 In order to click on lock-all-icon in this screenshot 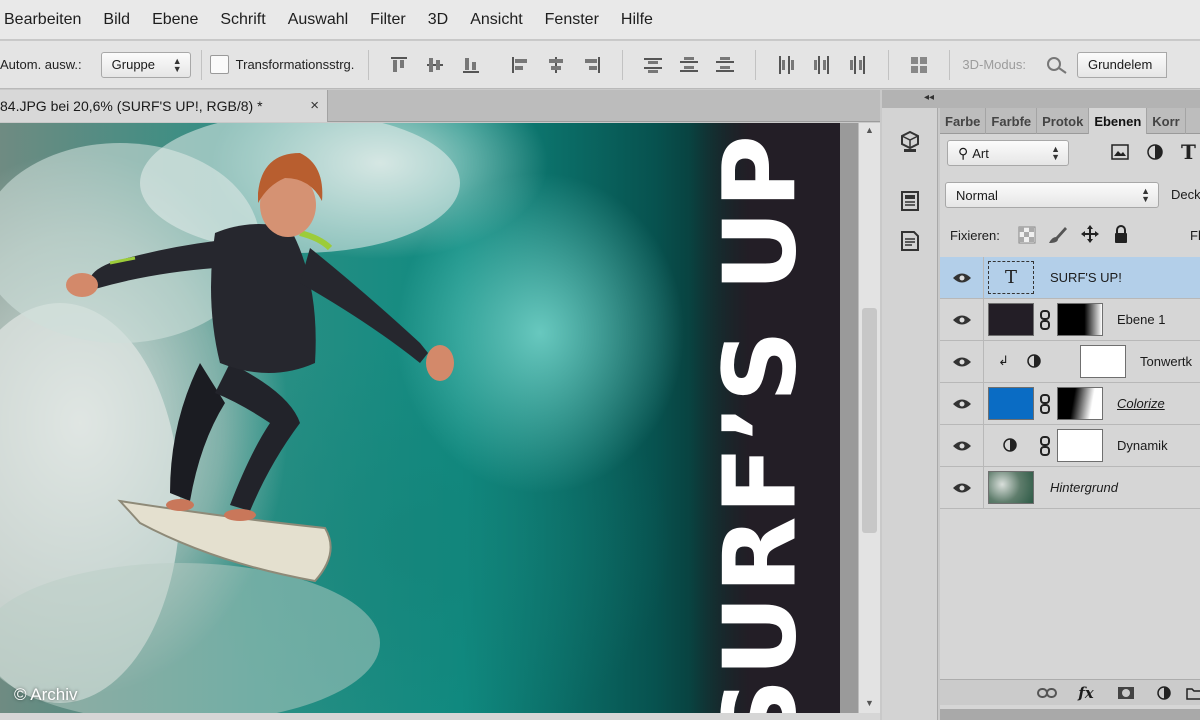, I will do `click(1121, 235)`.